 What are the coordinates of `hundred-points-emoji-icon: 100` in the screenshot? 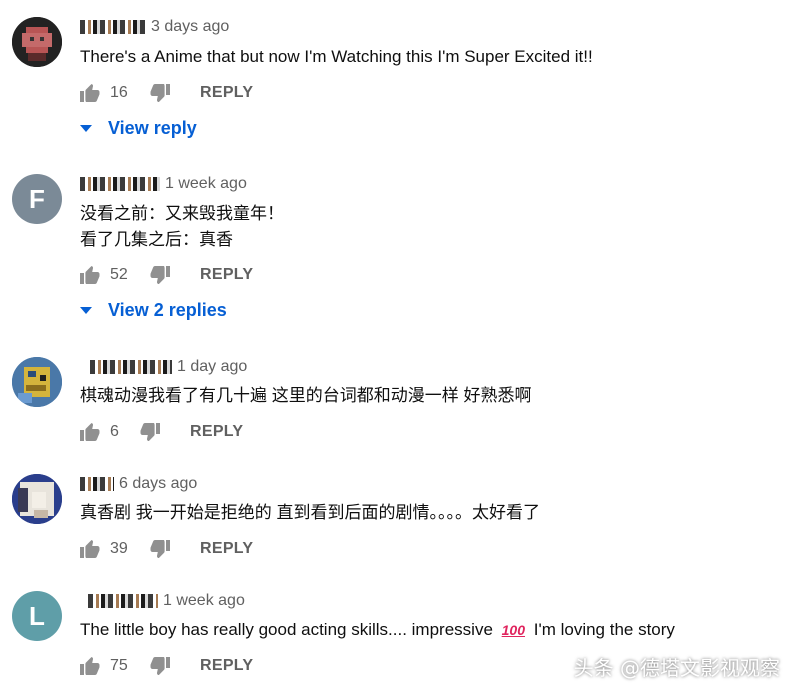 It's located at (513, 630).